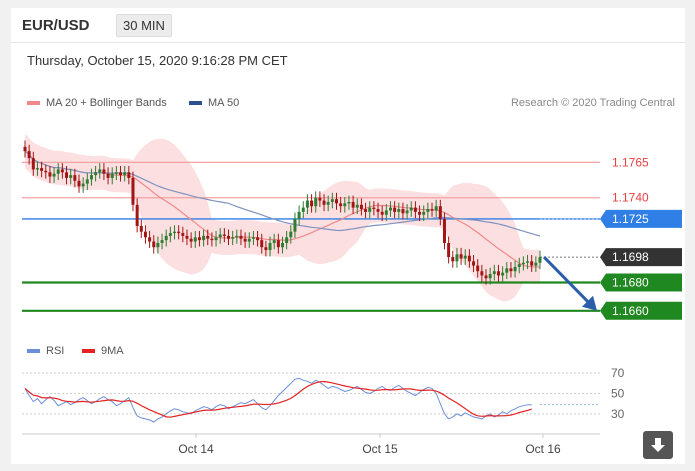  Describe the element at coordinates (630, 311) in the screenshot. I see `level-label-5: 1.1660` at that location.